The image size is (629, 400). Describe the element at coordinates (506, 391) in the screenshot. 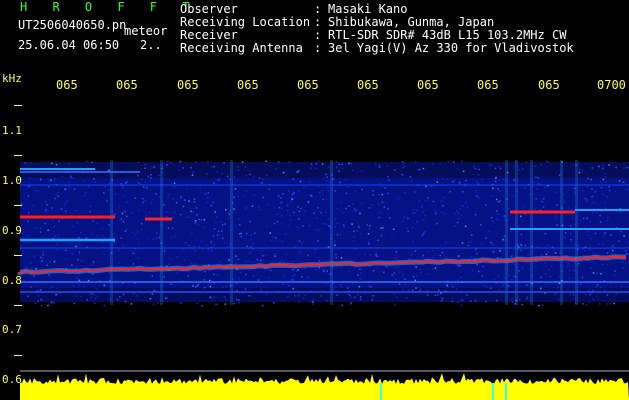

I see `level-marker` at that location.